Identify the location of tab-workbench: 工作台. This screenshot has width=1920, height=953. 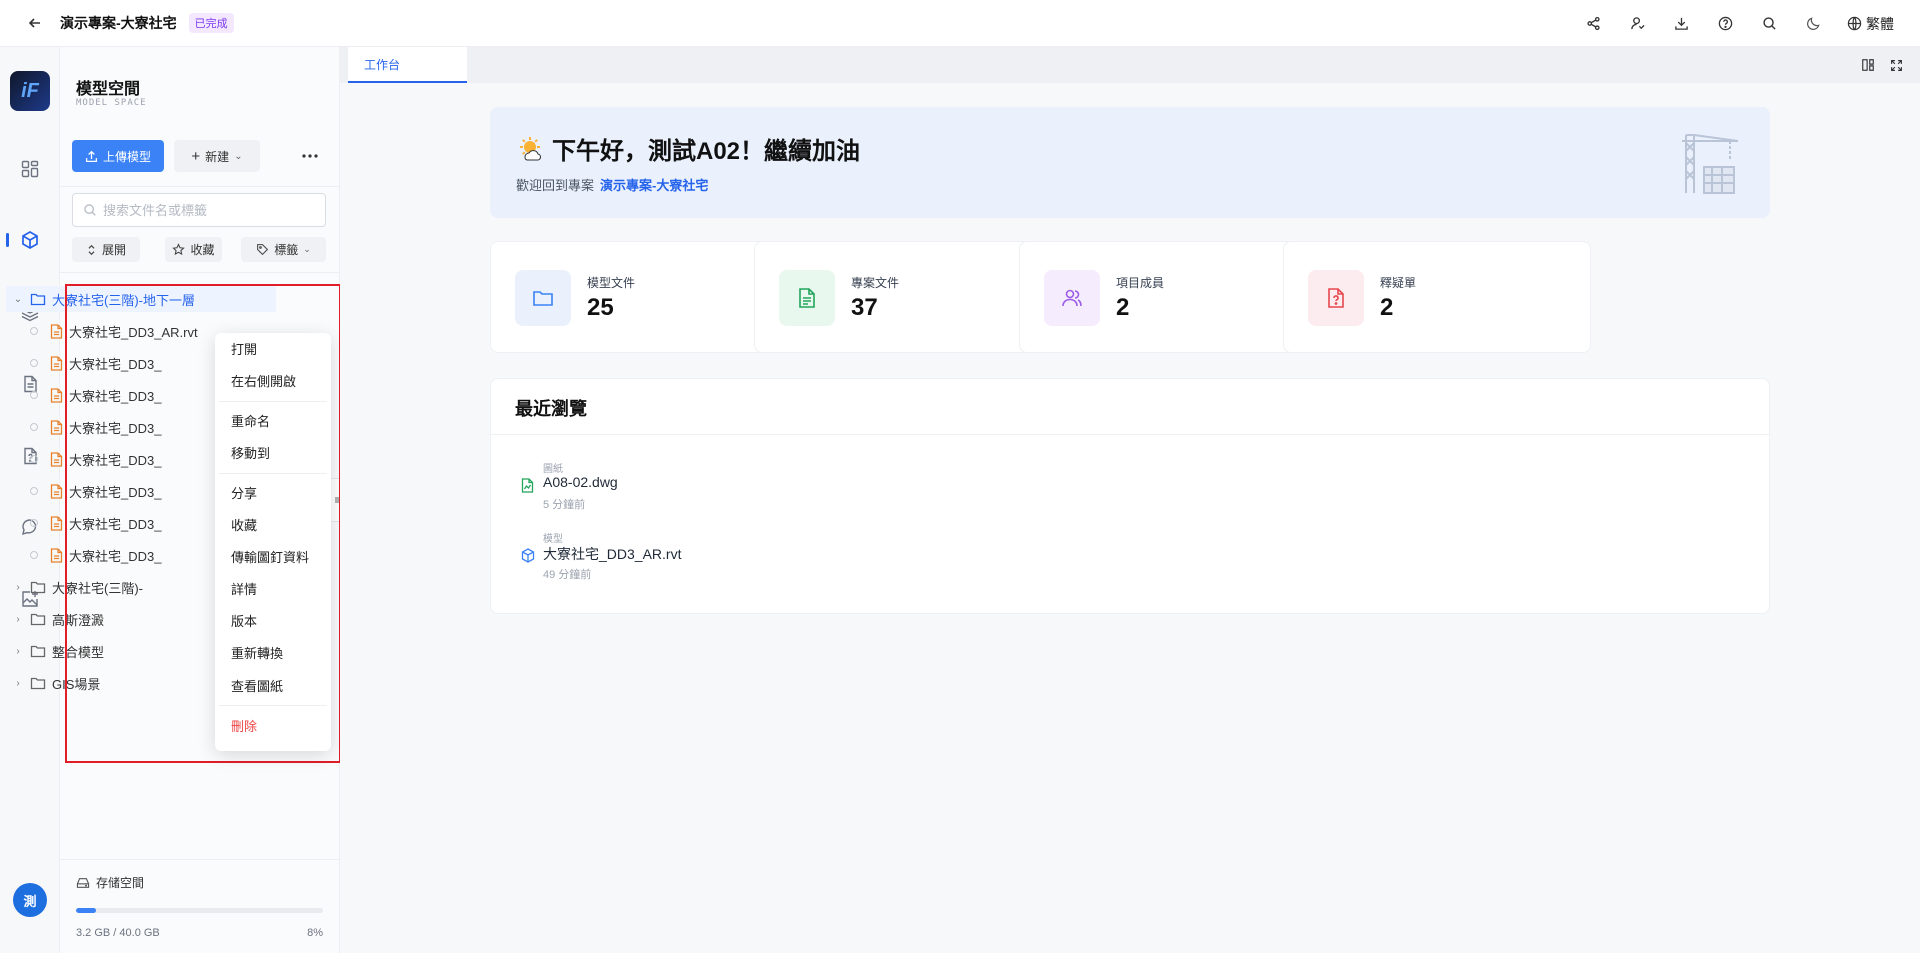
(407, 65).